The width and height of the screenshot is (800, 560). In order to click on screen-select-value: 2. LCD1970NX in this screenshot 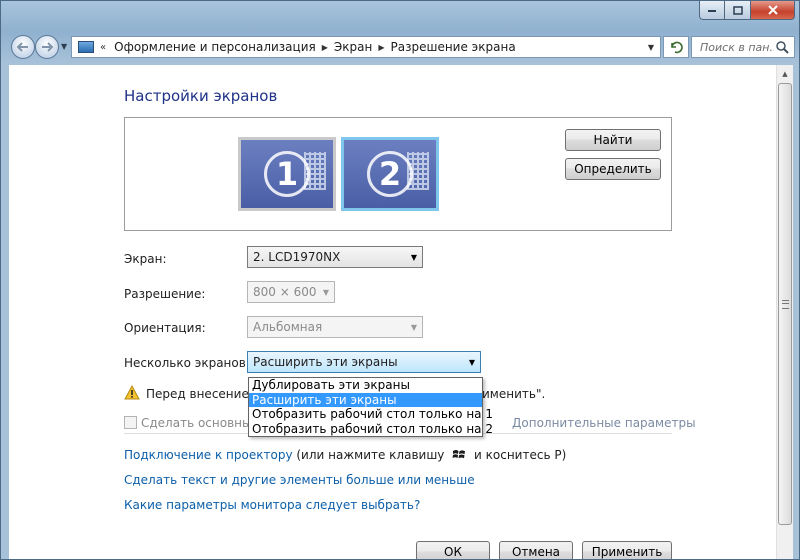, I will do `click(297, 257)`.